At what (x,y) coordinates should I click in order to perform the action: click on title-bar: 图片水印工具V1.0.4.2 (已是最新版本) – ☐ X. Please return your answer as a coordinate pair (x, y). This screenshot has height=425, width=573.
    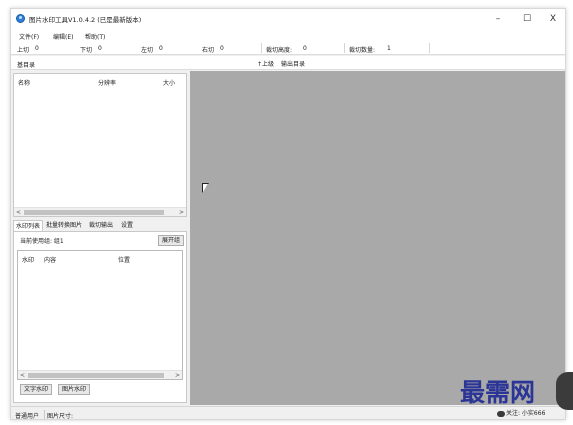
    Looking at the image, I should click on (288, 19).